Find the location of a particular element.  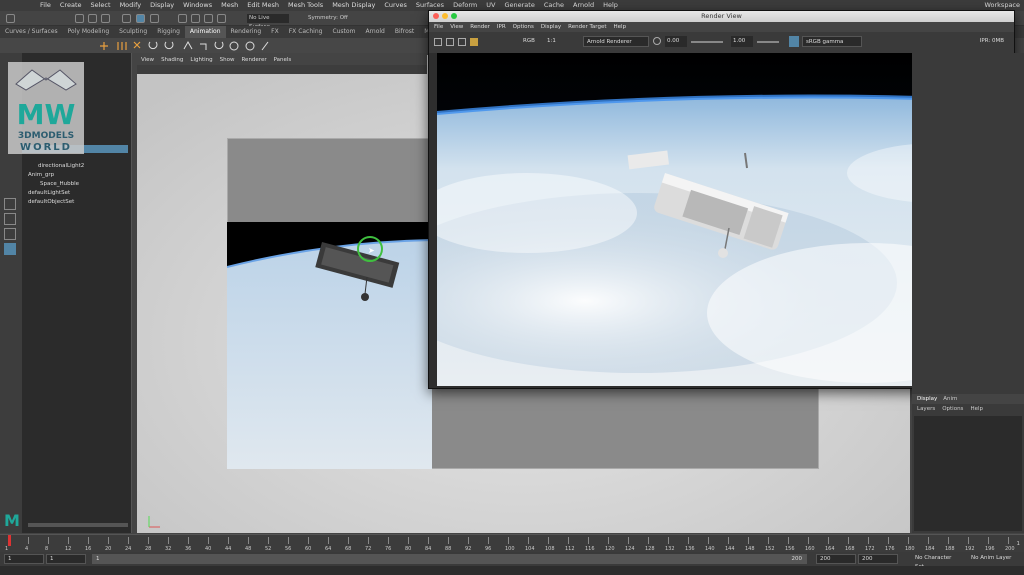

open-scene-icon is located at coordinates (92, 18).